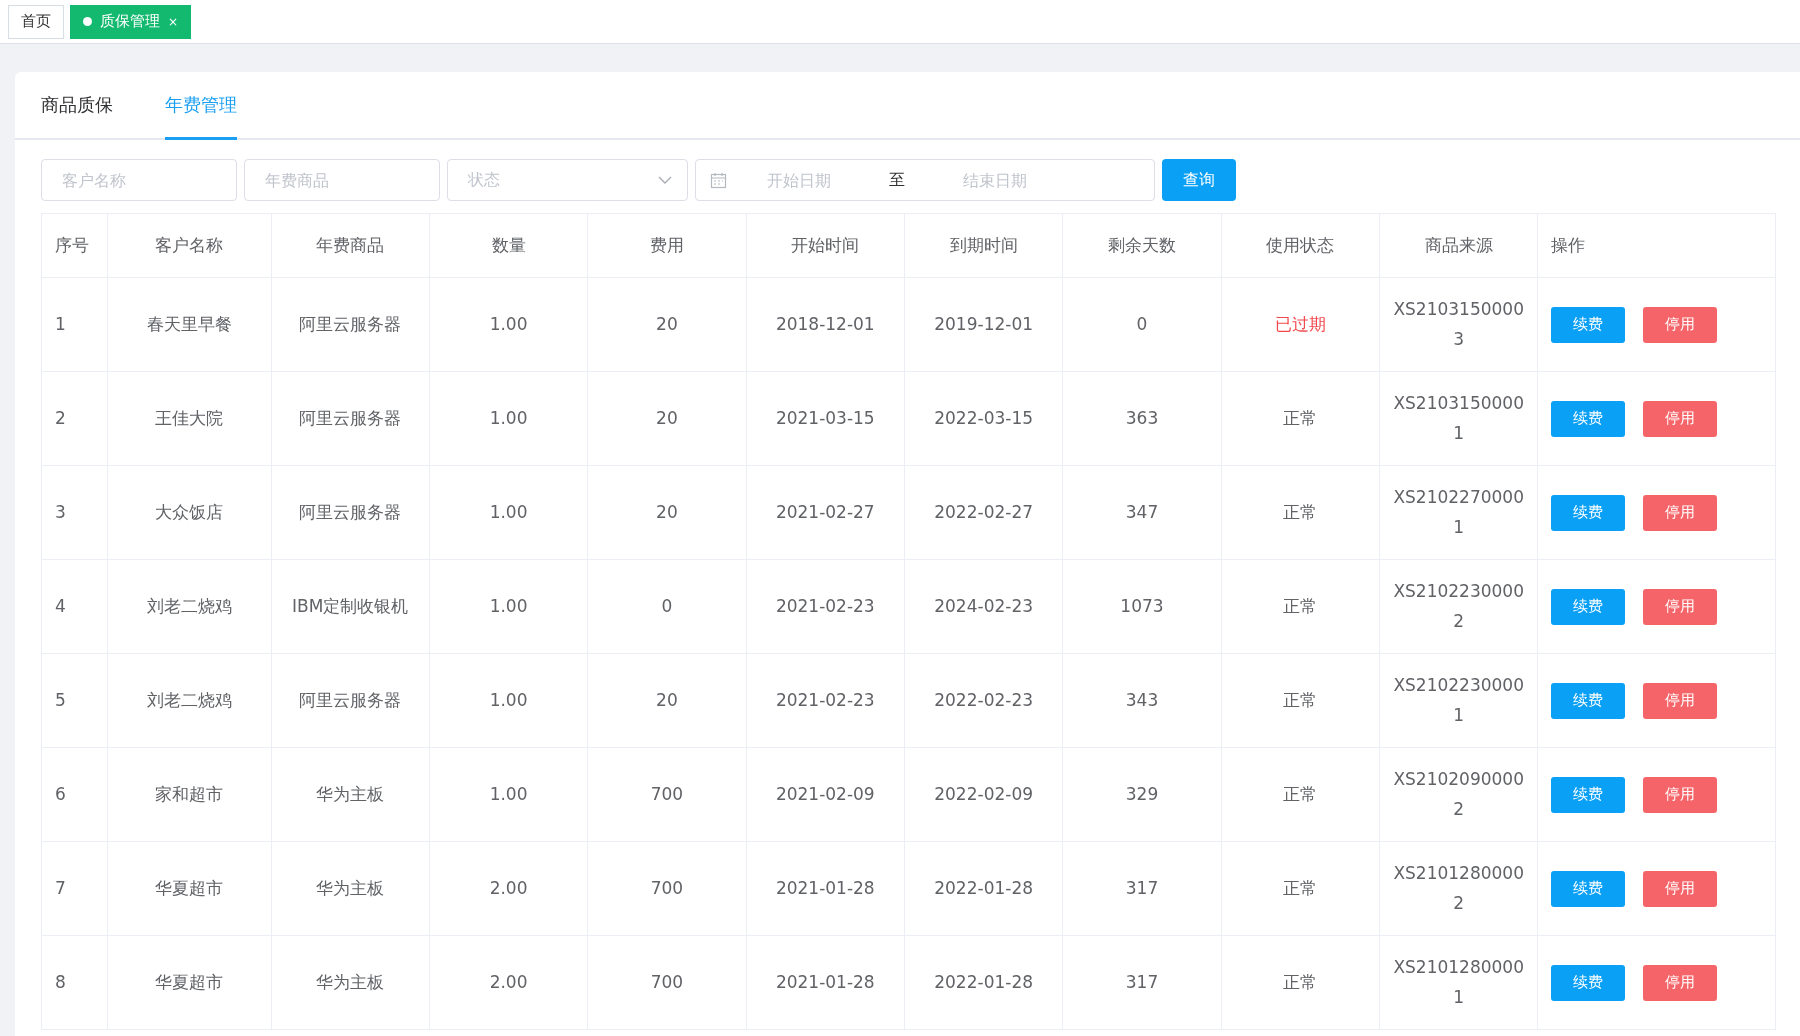  I want to click on table-cell: 1, so click(74, 324).